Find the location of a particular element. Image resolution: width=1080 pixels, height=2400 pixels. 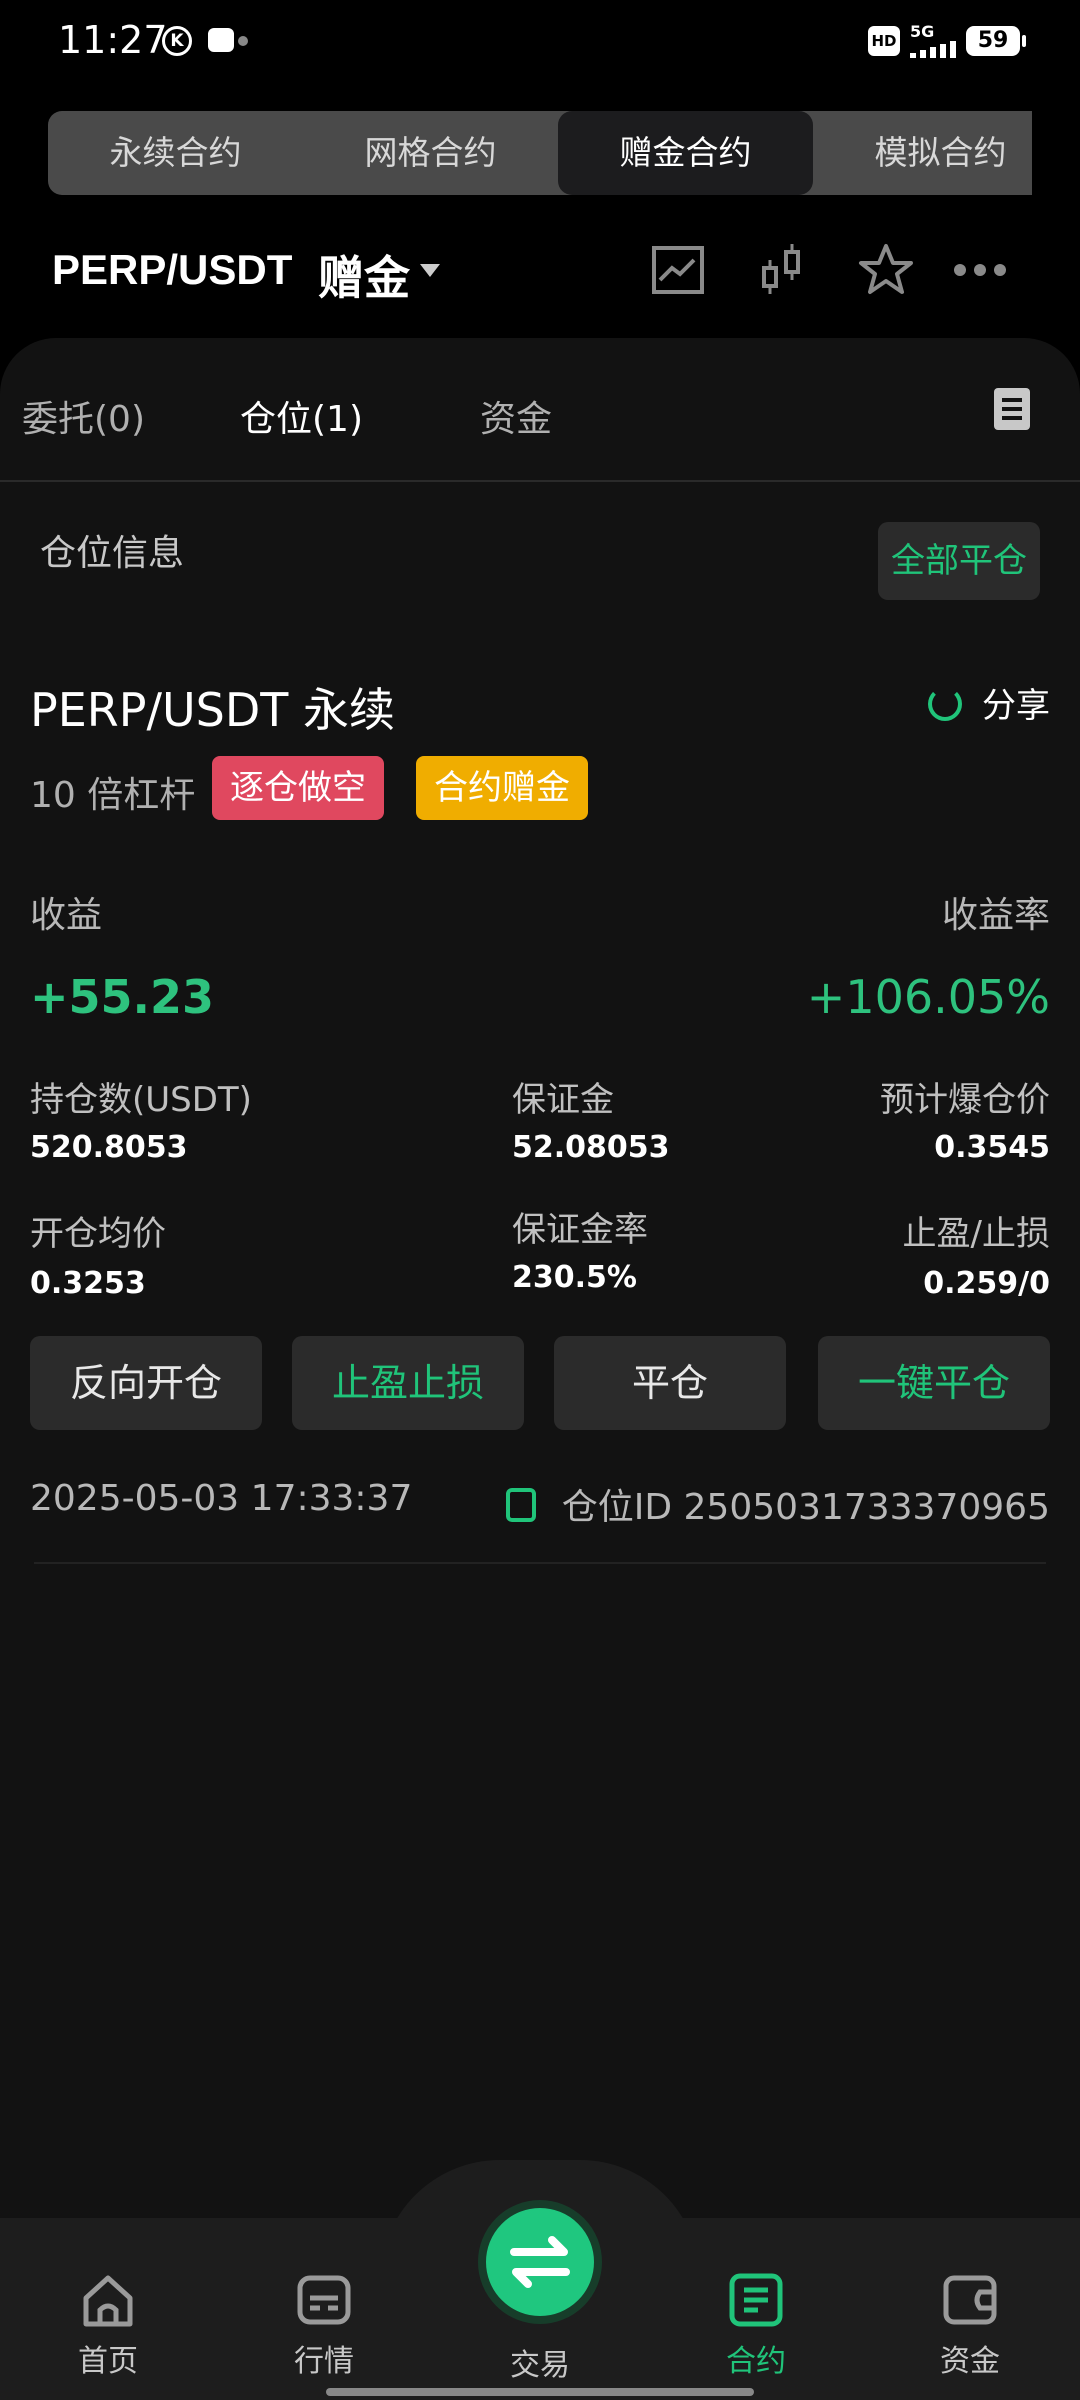

tab-orders: 委托(0) is located at coordinates (83, 416).